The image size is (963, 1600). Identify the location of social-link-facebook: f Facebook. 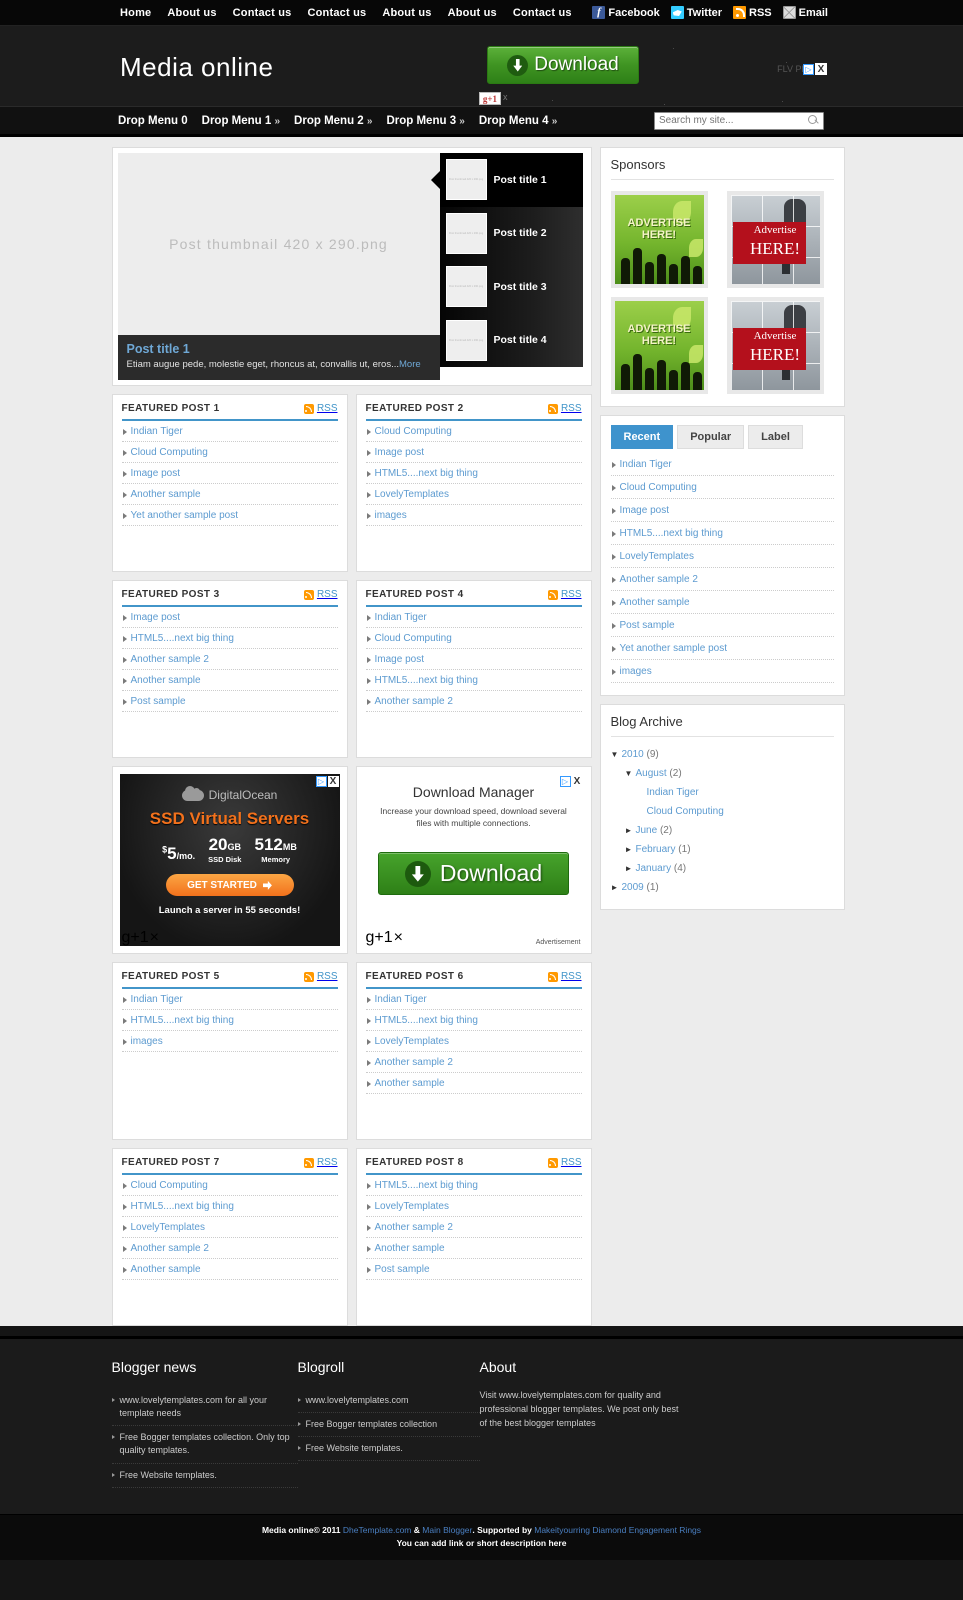
(626, 12).